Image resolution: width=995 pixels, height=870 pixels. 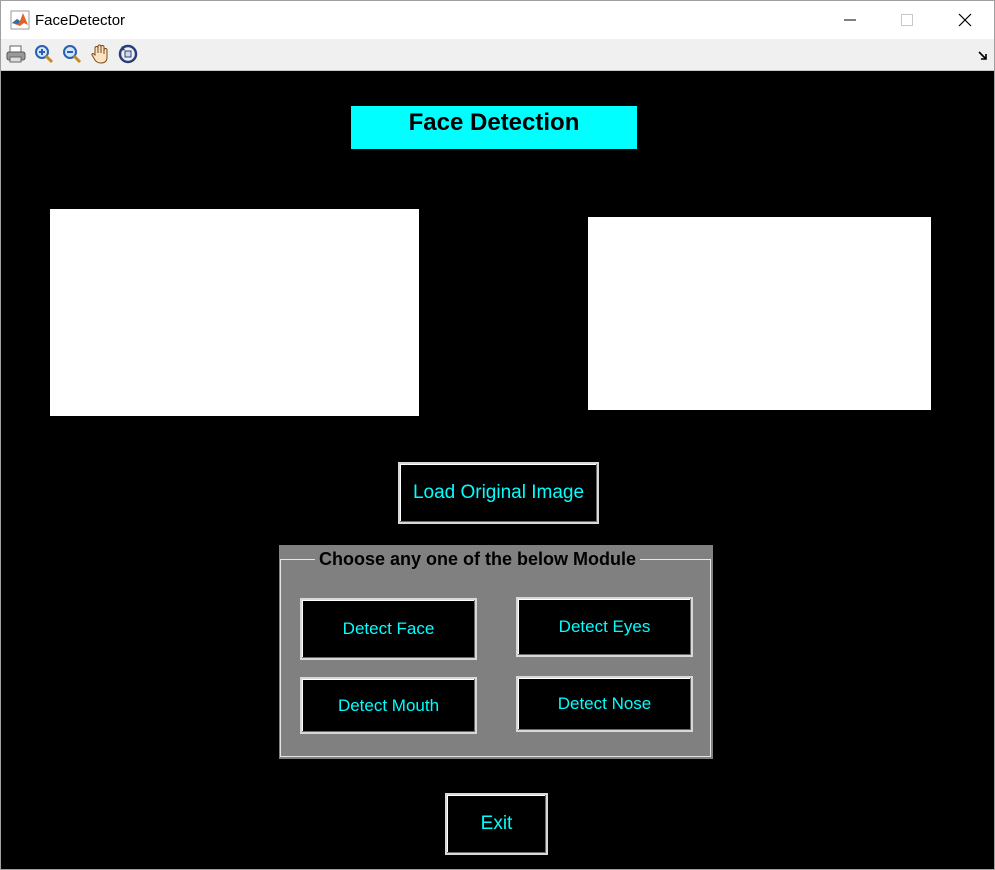 I want to click on figure-toolbar, so click(x=497, y=55).